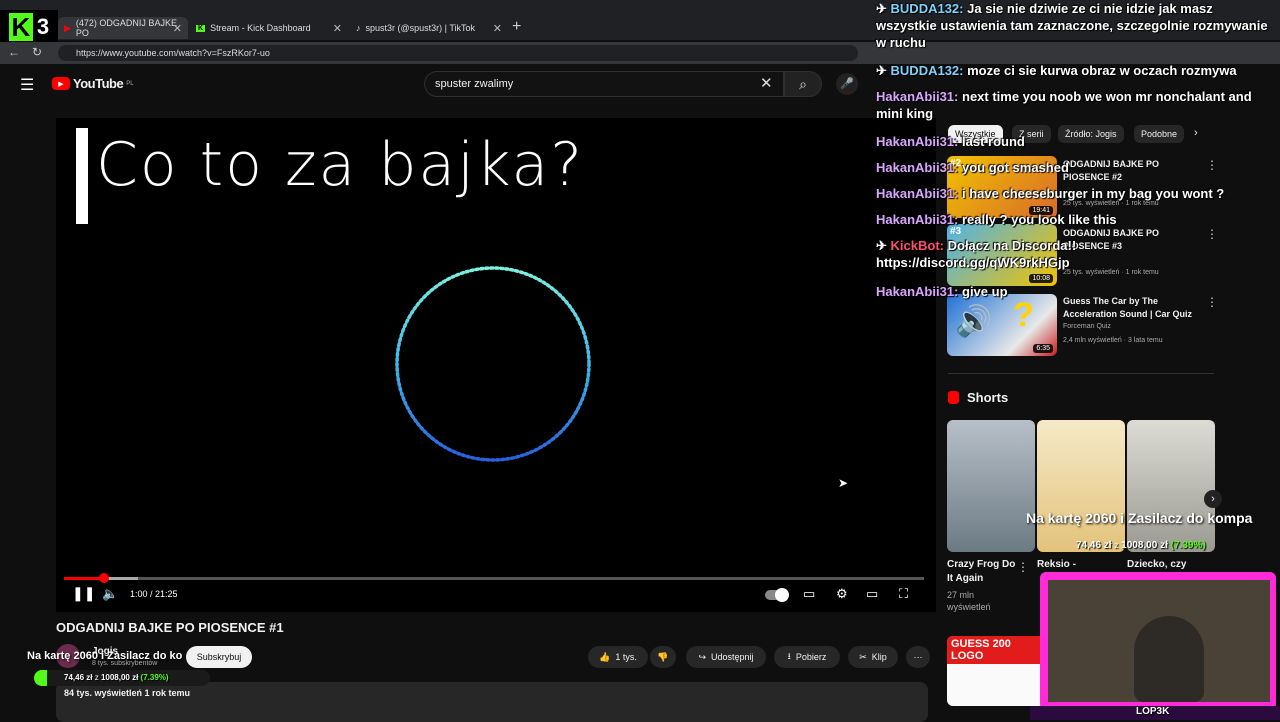 Image resolution: width=1280 pixels, height=722 pixels. I want to click on goal-separator: z, so click(96, 677).